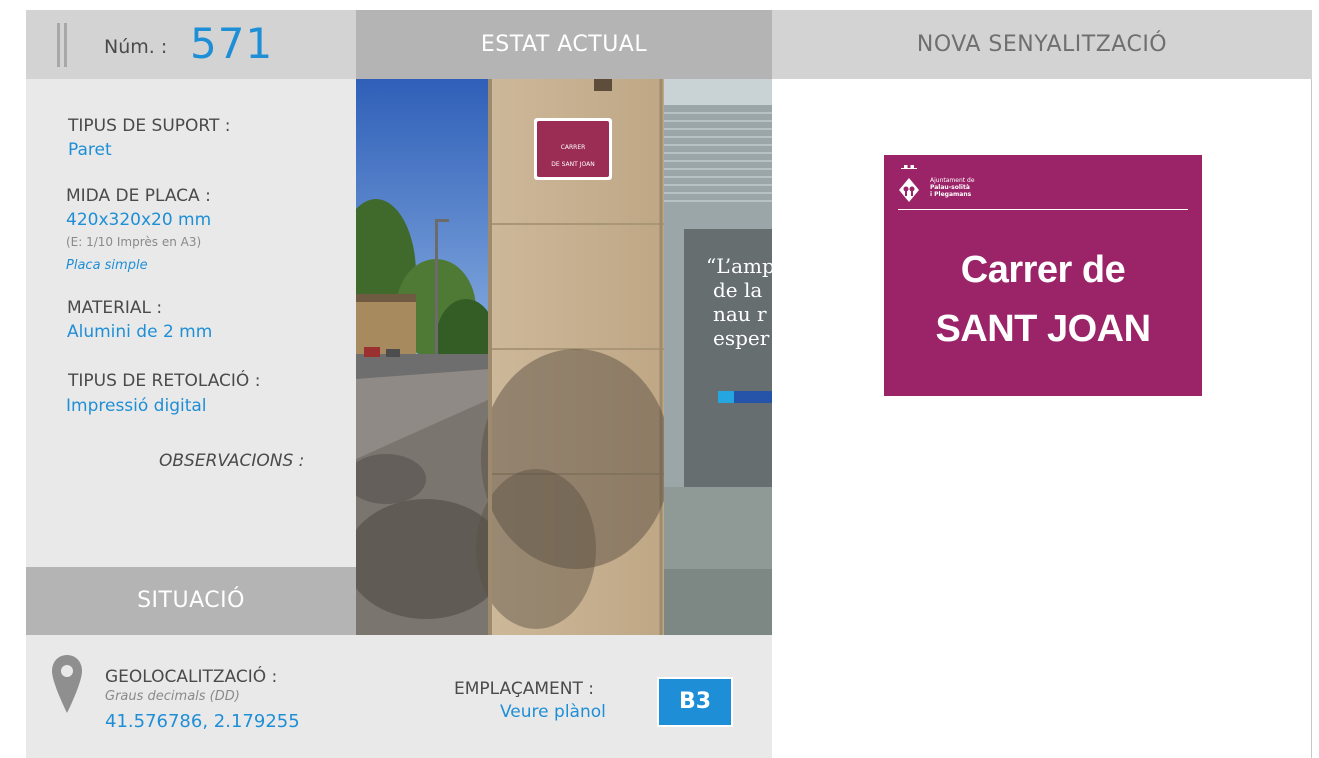 The image size is (1319, 758). I want to click on number-value: 571, so click(232, 43).